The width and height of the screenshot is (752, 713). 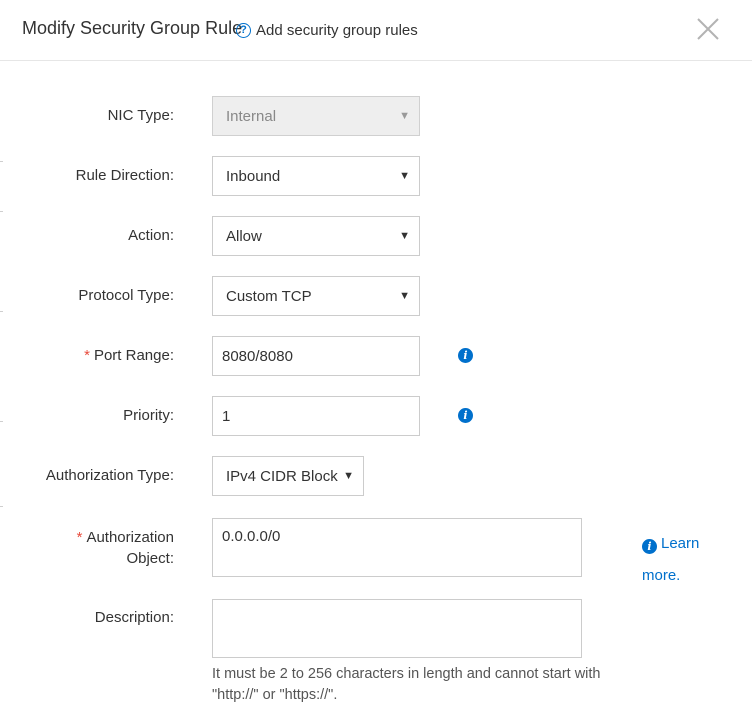 I want to click on question-circle-icon: ?, so click(x=243, y=30).